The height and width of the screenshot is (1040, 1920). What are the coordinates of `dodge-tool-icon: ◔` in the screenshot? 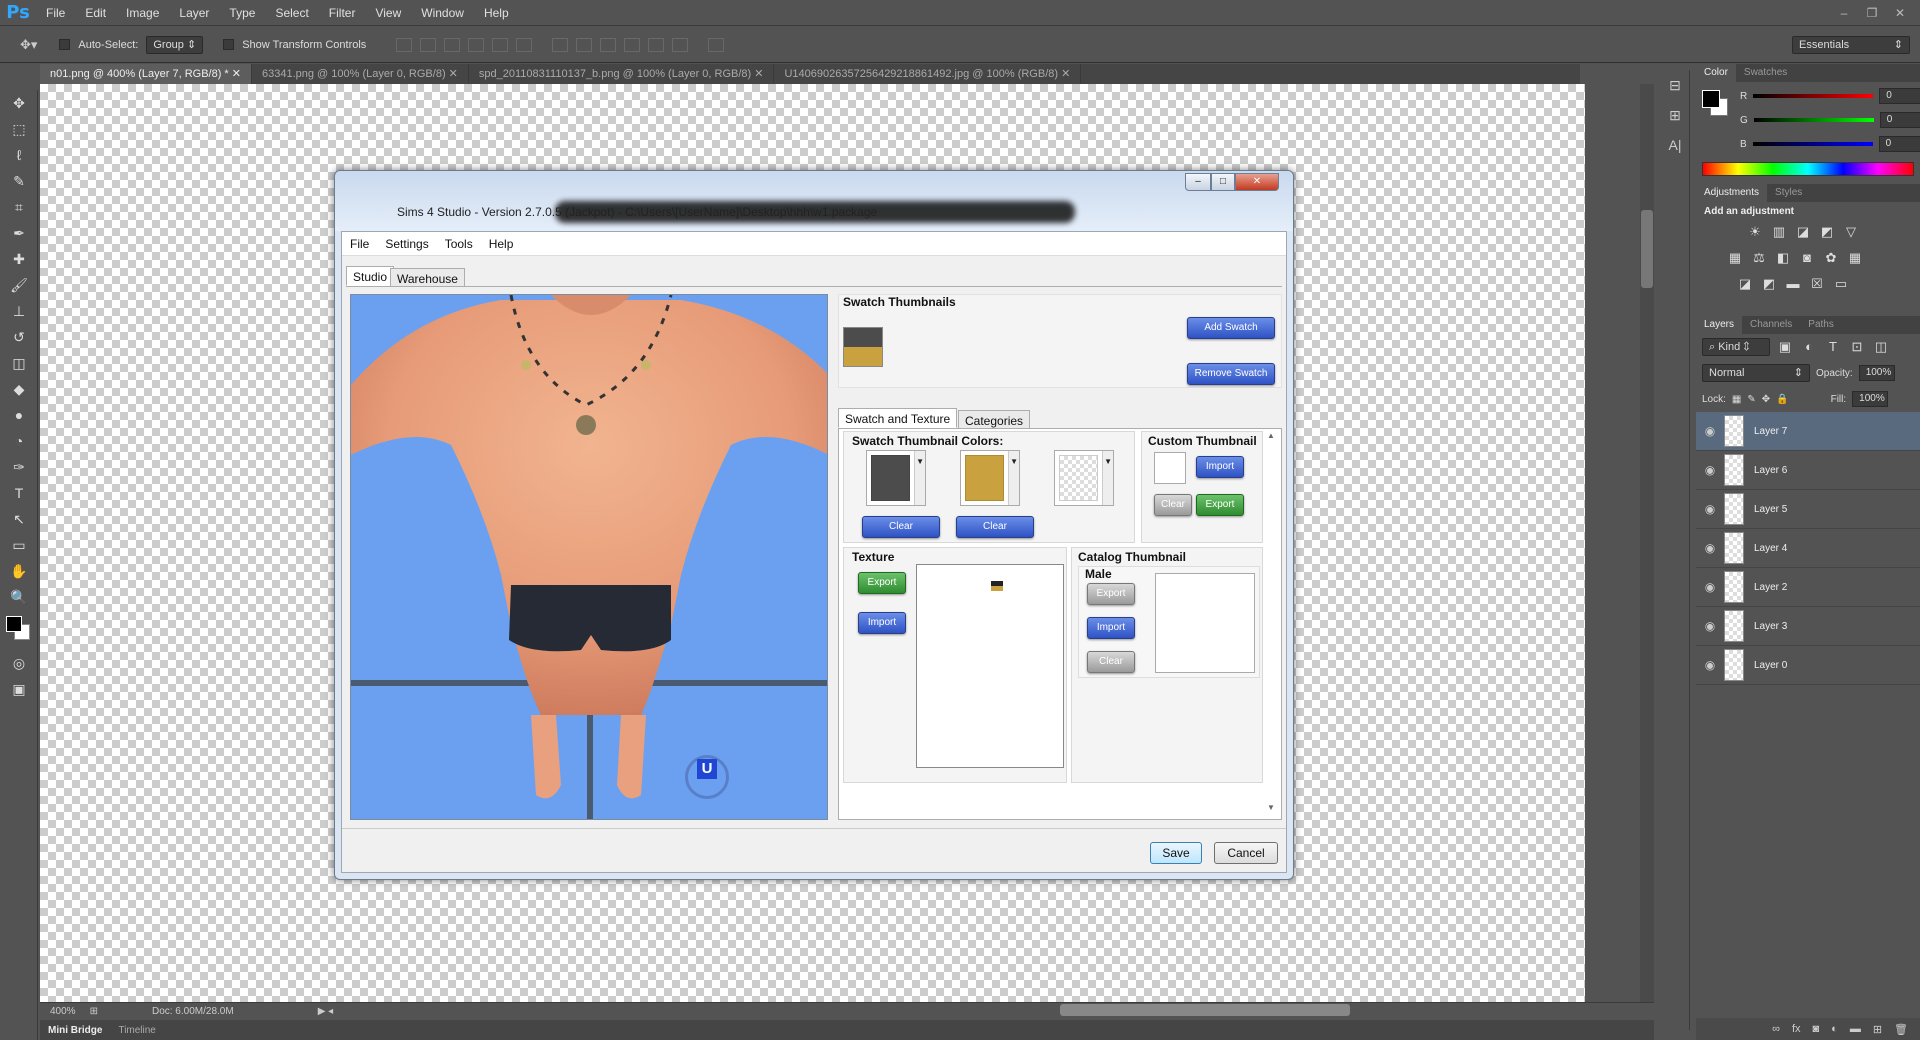 It's located at (19, 441).